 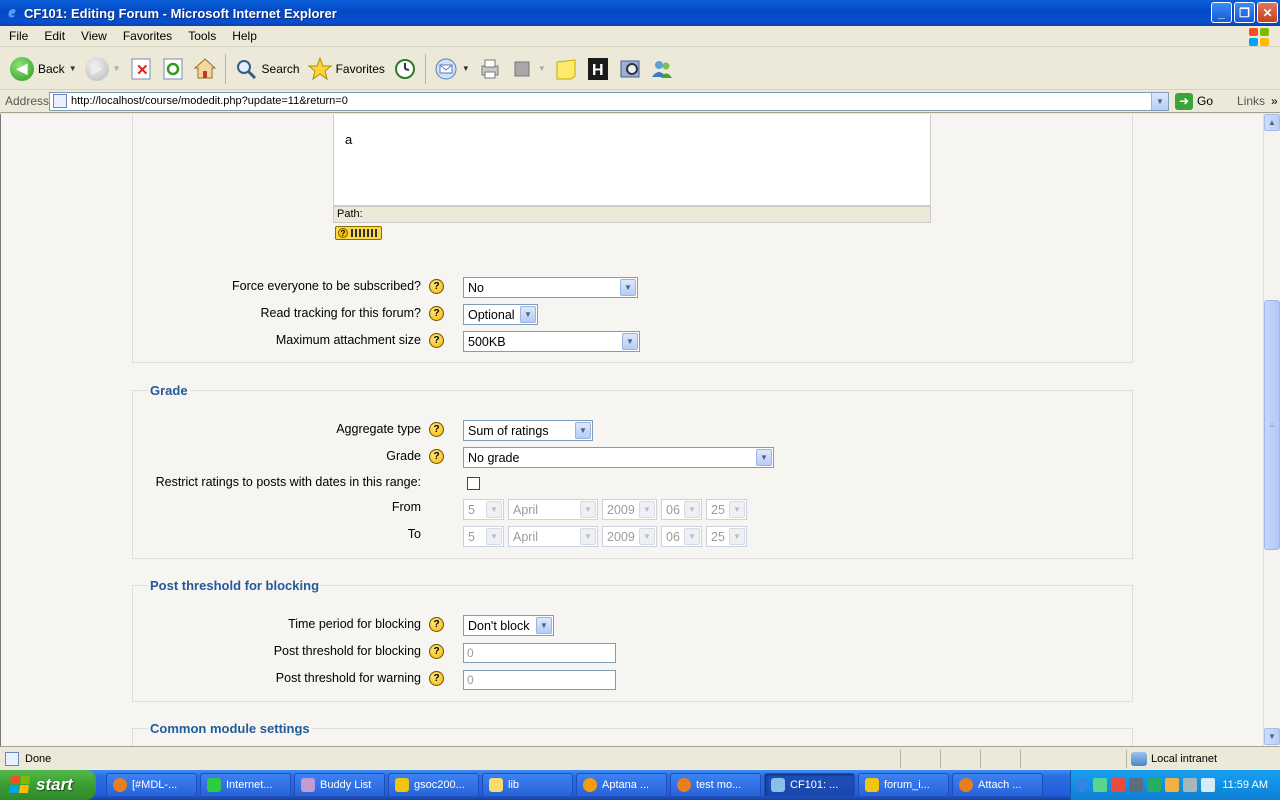 What do you see at coordinates (527, 785) in the screenshot?
I see `task-button: lib` at bounding box center [527, 785].